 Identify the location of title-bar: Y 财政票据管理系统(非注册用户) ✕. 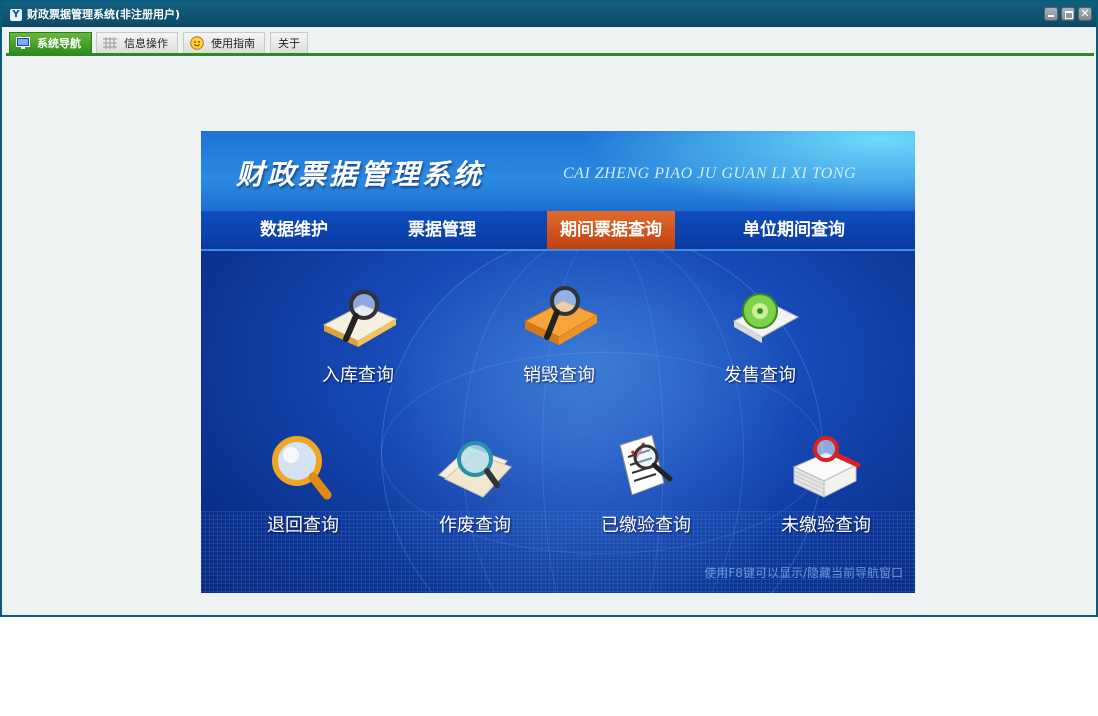
(549, 14).